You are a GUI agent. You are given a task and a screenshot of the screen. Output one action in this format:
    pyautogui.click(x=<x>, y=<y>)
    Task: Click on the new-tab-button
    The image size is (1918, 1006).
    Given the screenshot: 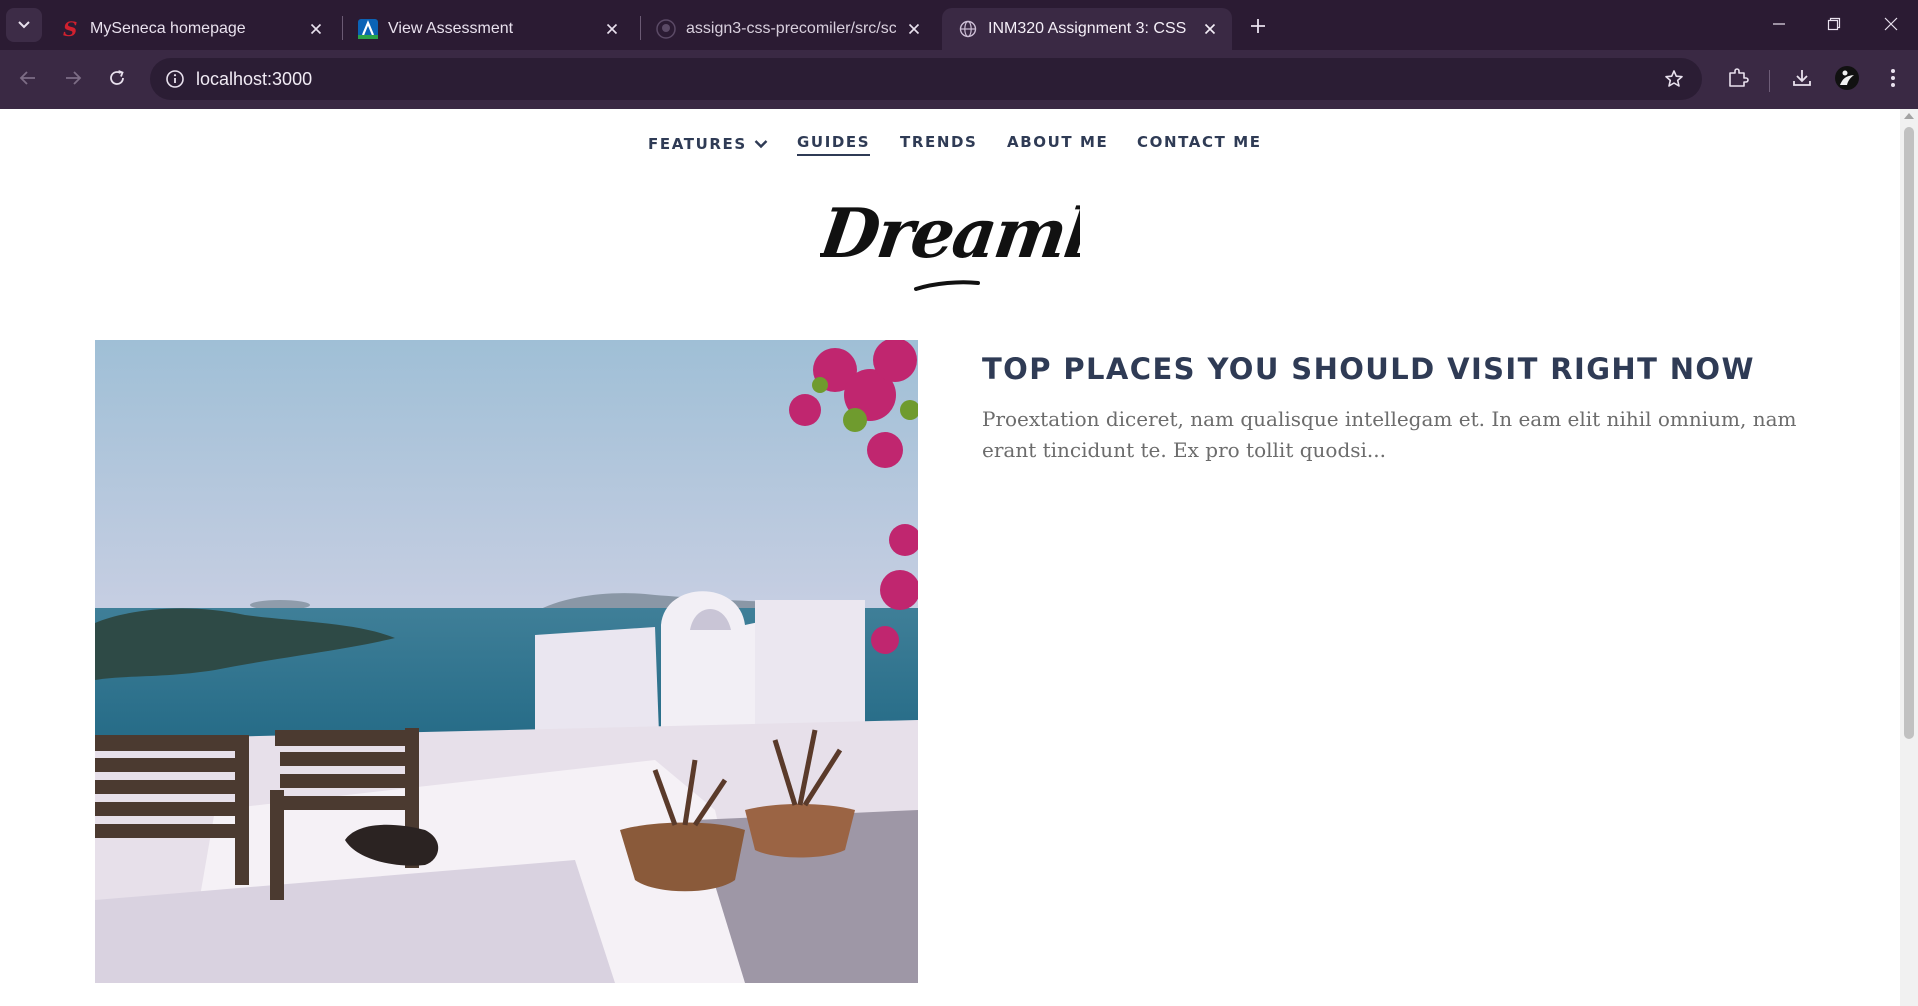 What is the action you would take?
    pyautogui.click(x=1258, y=26)
    